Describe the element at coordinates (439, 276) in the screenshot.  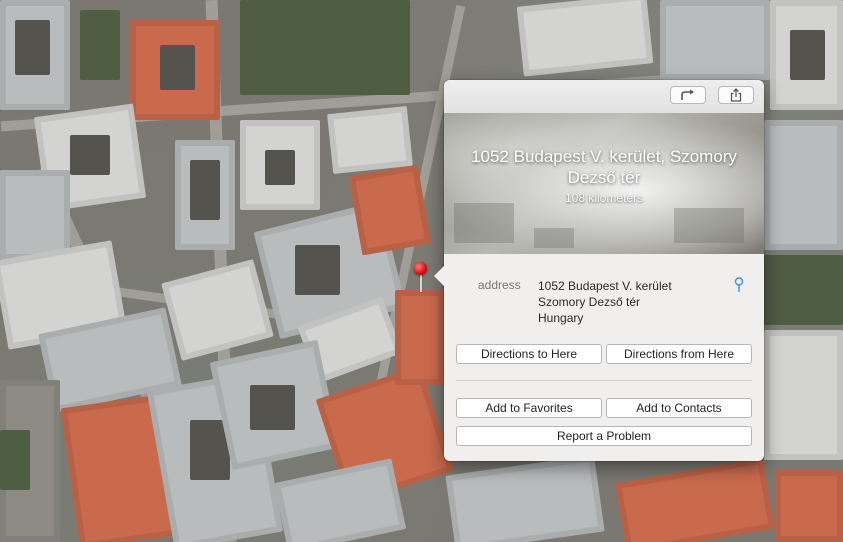
I see `popover-arrow` at that location.